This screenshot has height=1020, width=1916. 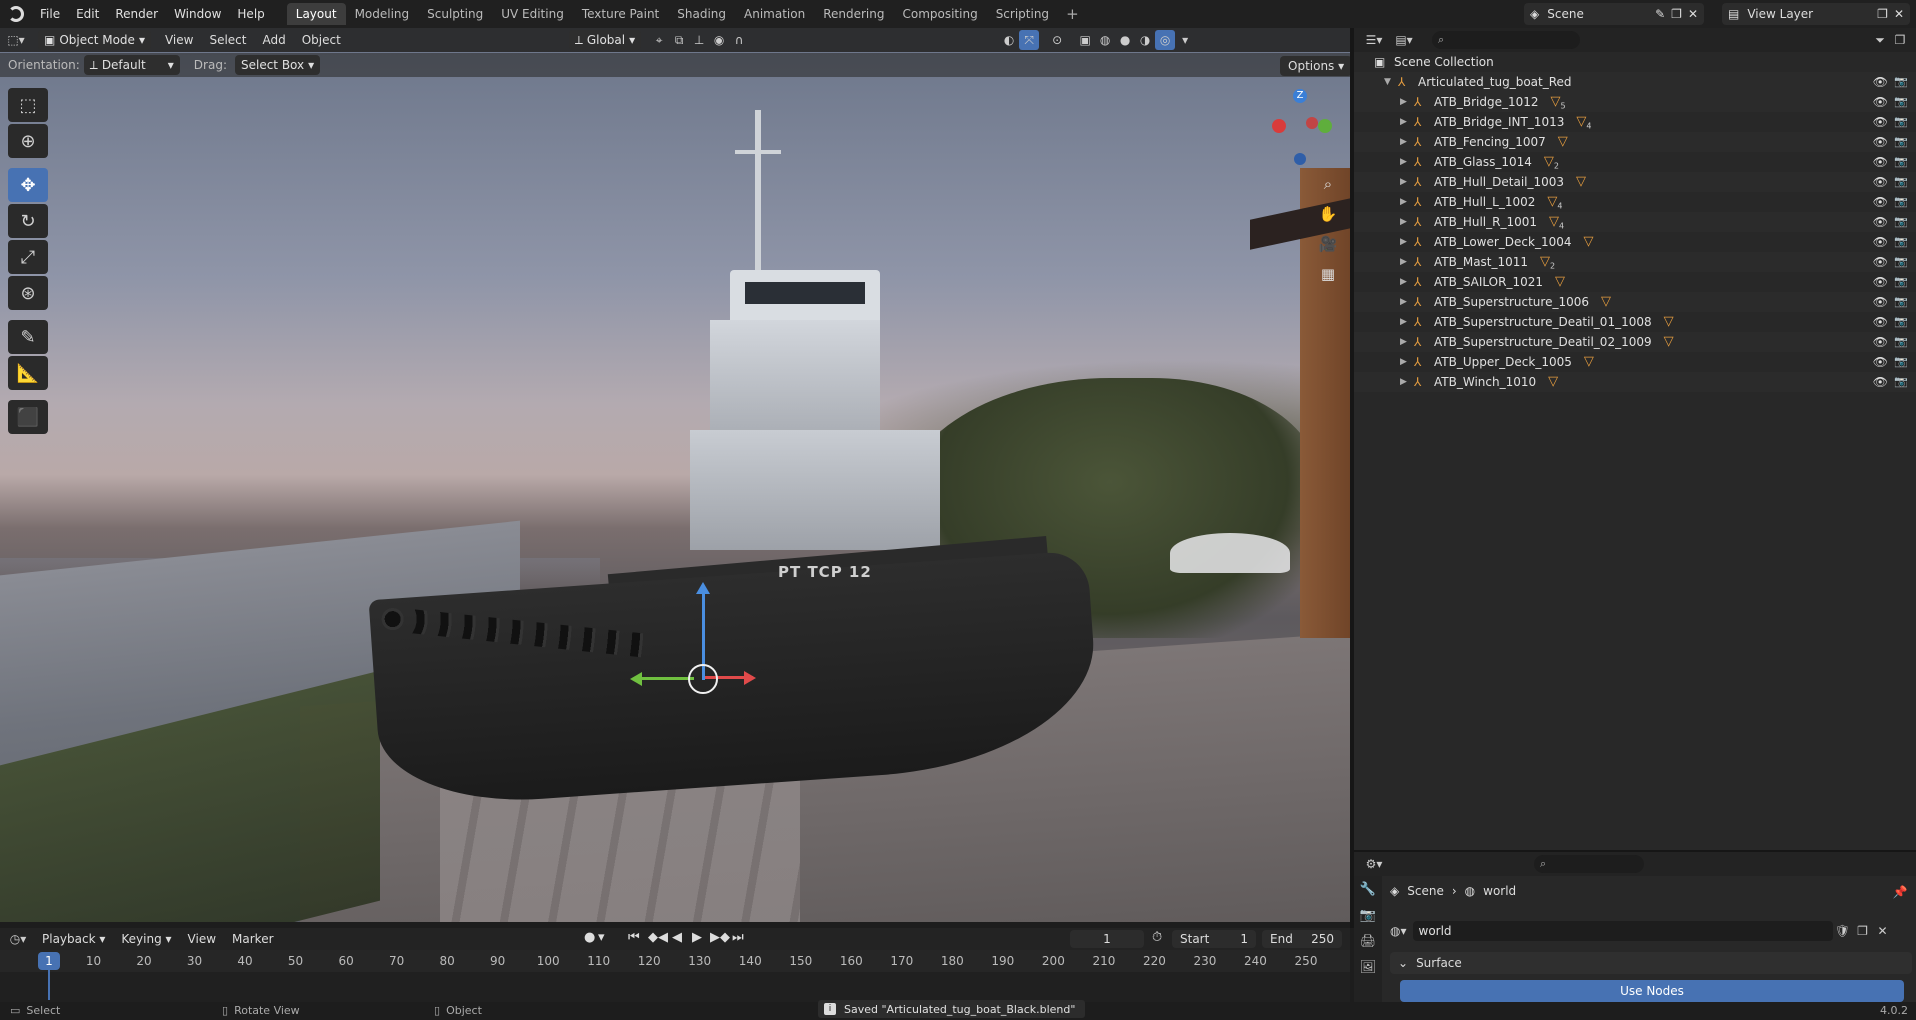 I want to click on outliner-item: ▶ ⅄ ATB_Glass_1014 ▽2 👁 📷, so click(x=1635, y=162).